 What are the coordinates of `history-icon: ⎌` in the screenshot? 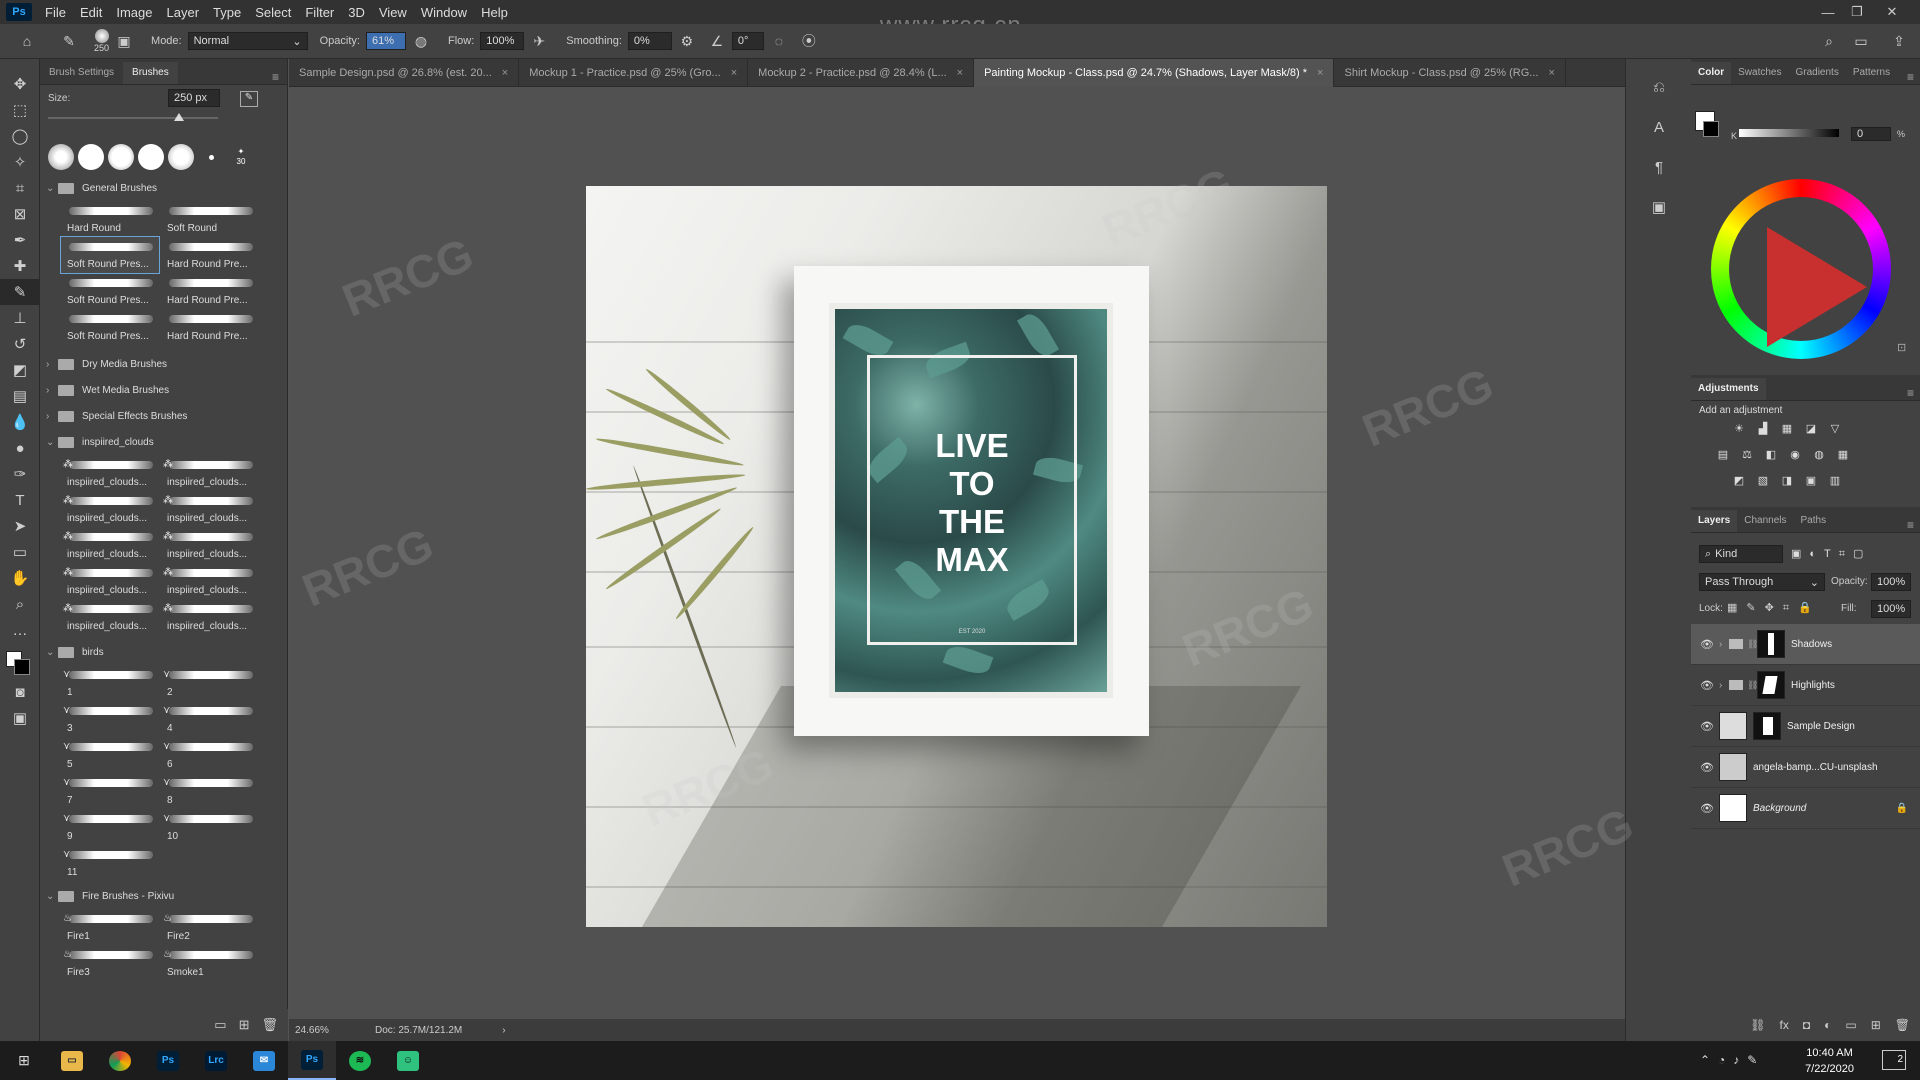 It's located at (1659, 87).